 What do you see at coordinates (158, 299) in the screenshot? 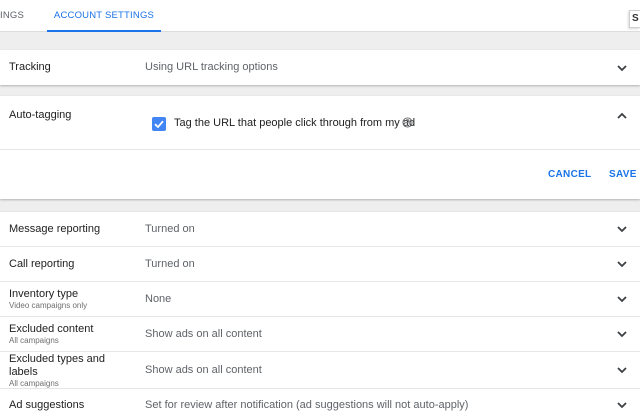
I see `row-value: None` at bounding box center [158, 299].